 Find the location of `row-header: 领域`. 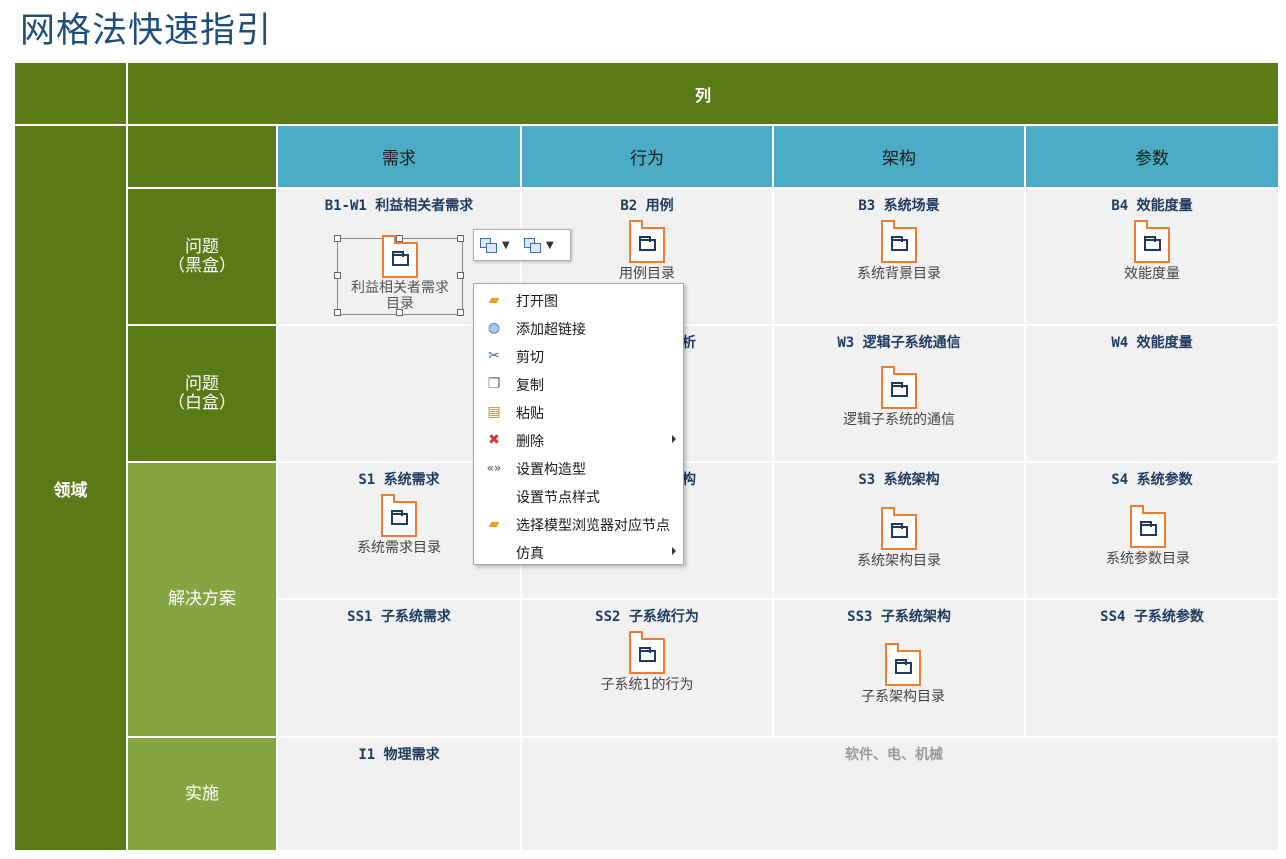

row-header: 领域 is located at coordinates (70, 488).